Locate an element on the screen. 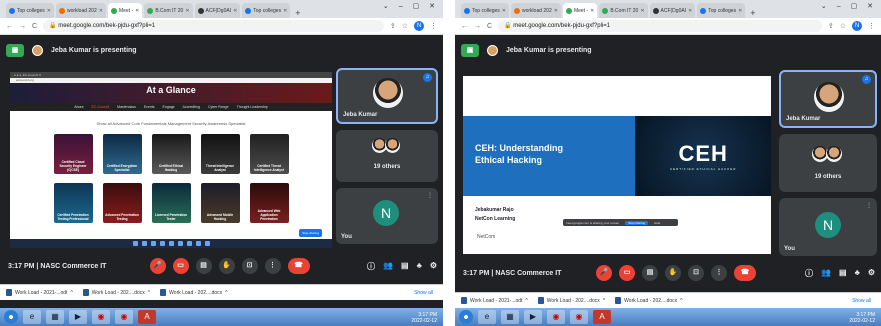  you-avatar: N is located at coordinates (386, 213).